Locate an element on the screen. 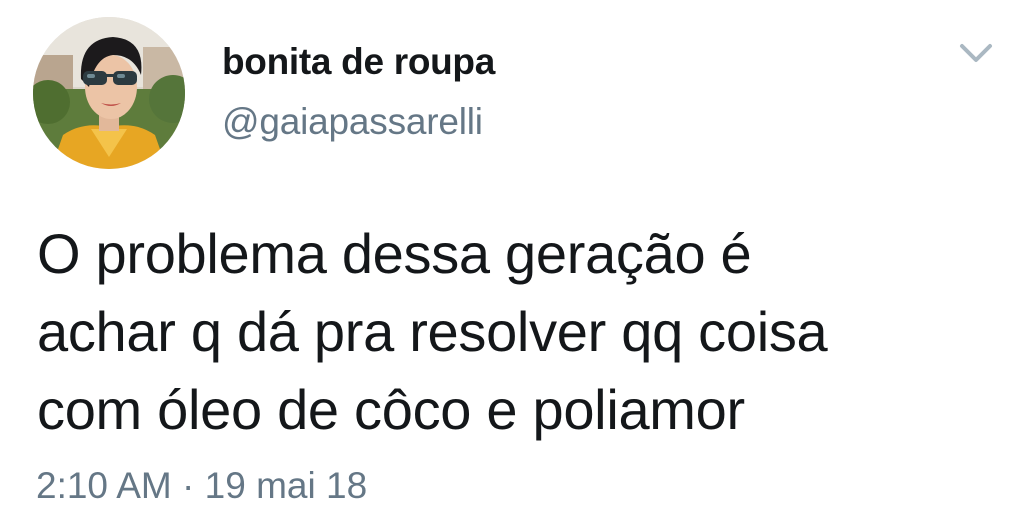 Image resolution: width=1024 pixels, height=507 pixels. avatar is located at coordinates (109, 93).